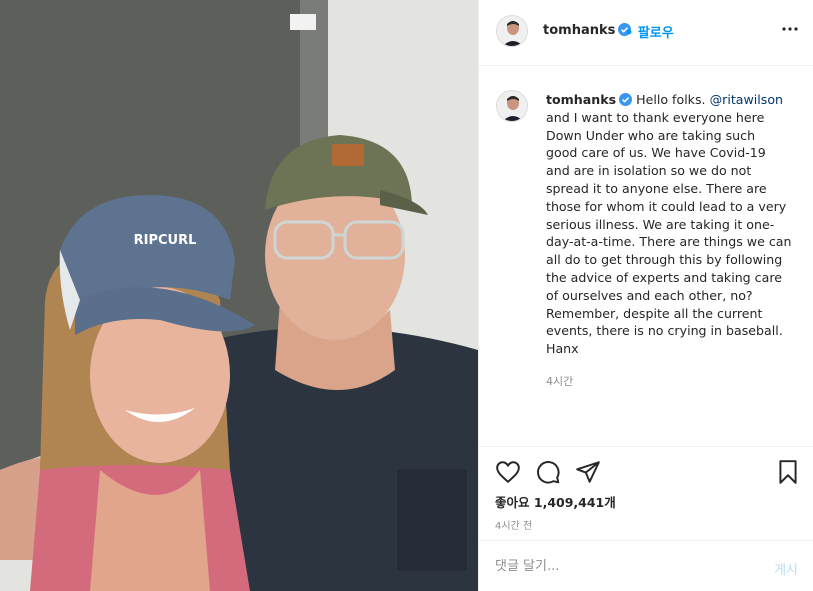  What do you see at coordinates (660, 224) in the screenshot?
I see `caption-line: serious illness. We are taking it one-` at bounding box center [660, 224].